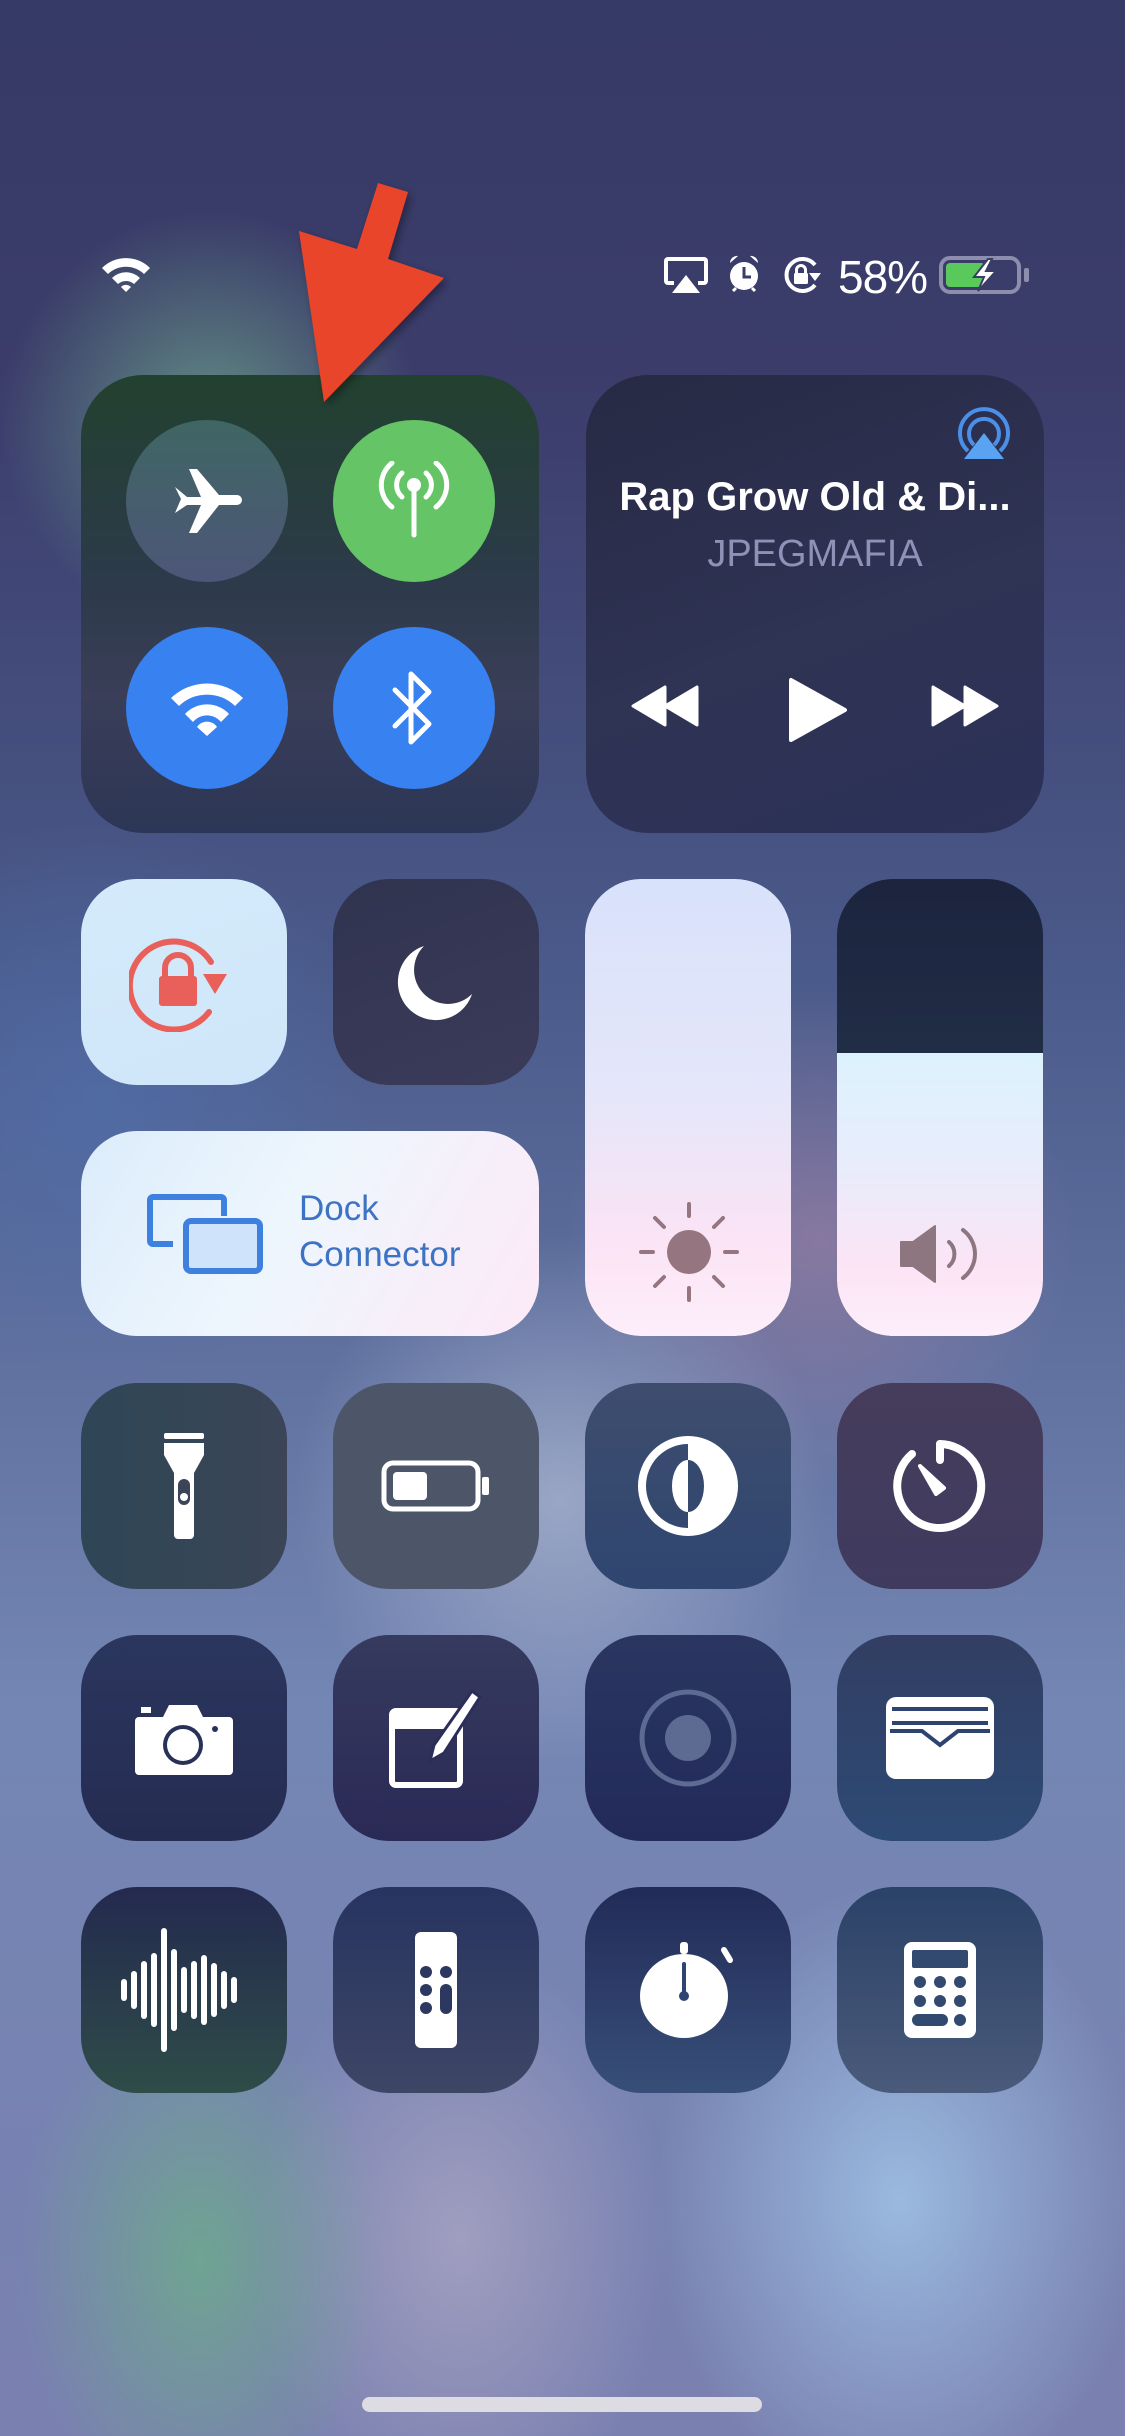 This screenshot has height=2436, width=1125. I want to click on low-power-mode-button, so click(436, 1486).